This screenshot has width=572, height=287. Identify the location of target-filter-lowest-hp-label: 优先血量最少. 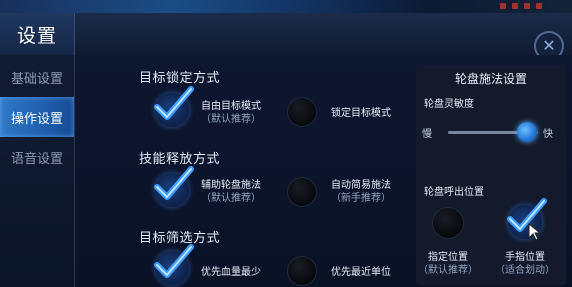
(231, 272).